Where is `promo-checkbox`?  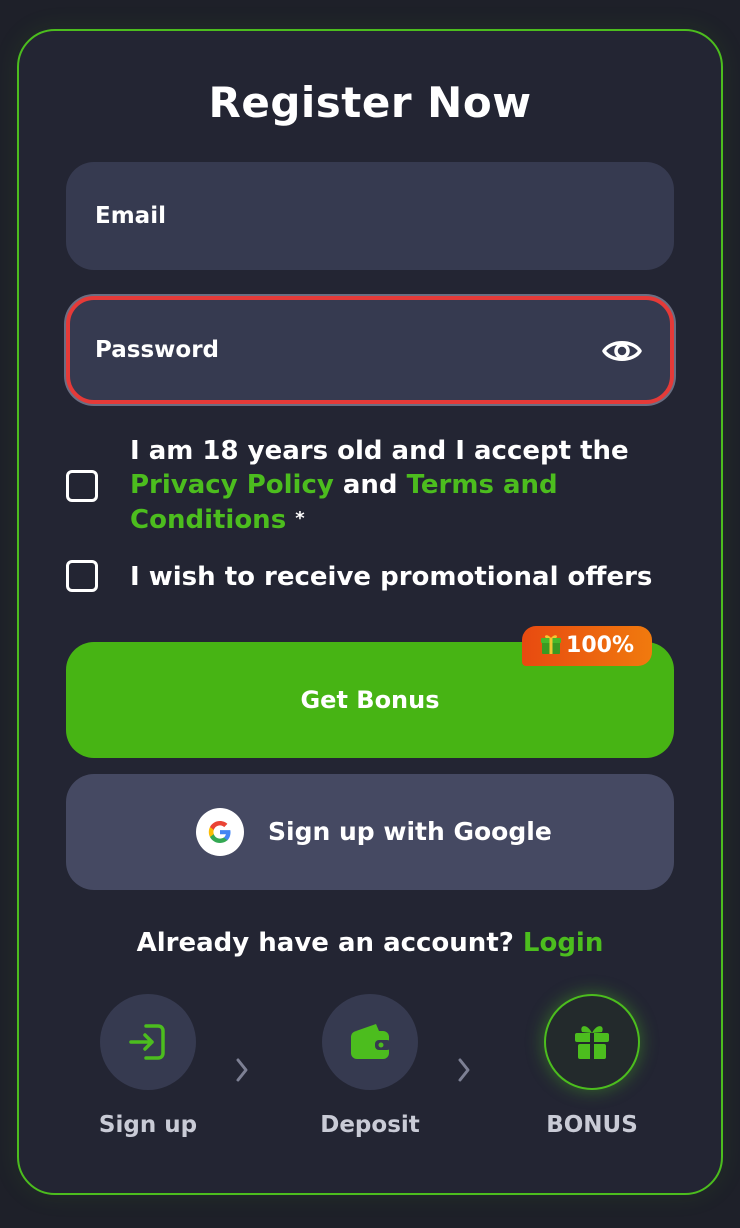 promo-checkbox is located at coordinates (82, 576).